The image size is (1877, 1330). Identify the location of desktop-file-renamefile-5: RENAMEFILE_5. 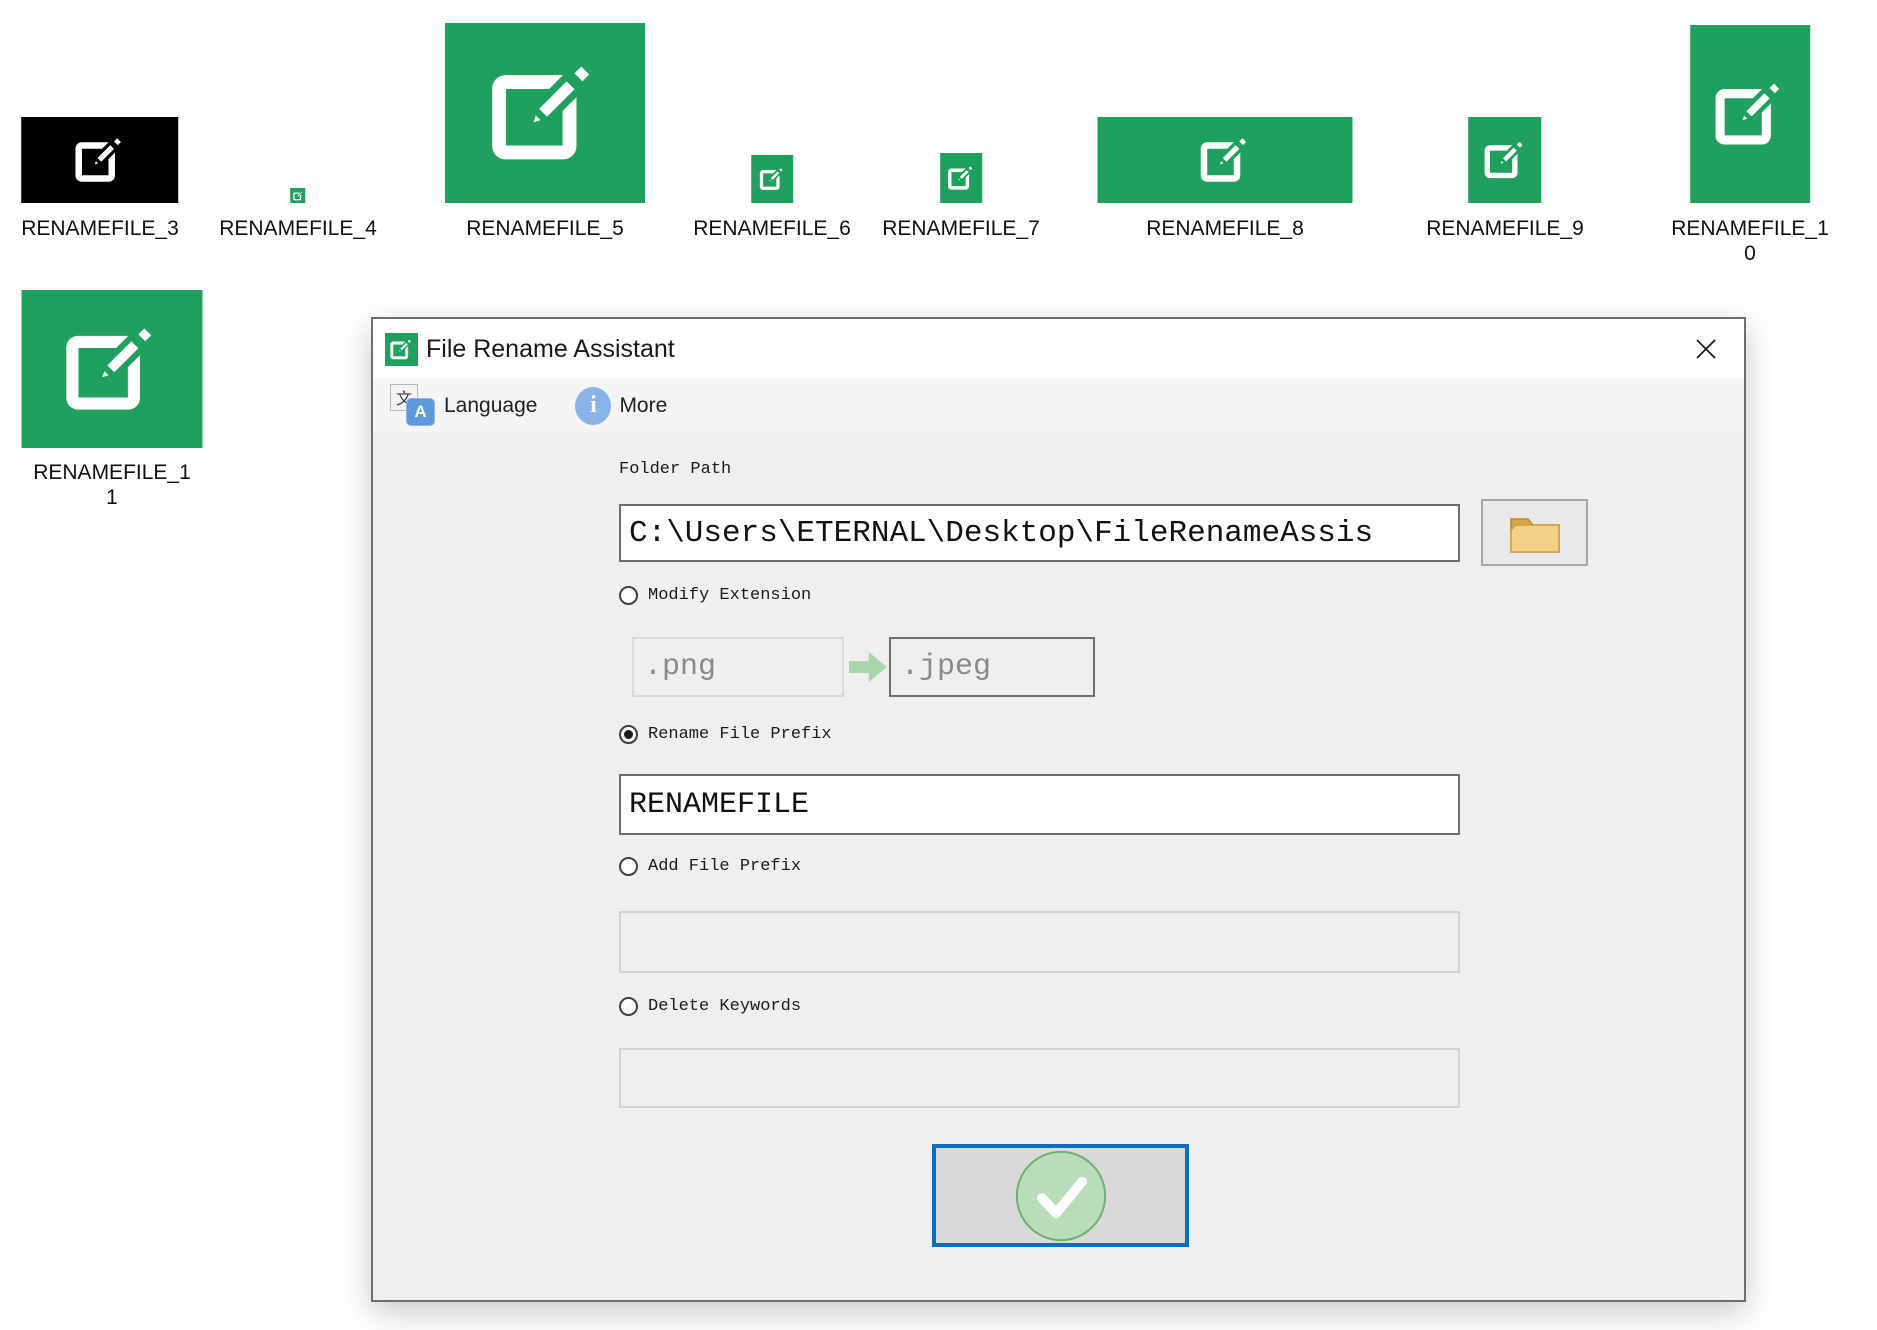
(545, 132).